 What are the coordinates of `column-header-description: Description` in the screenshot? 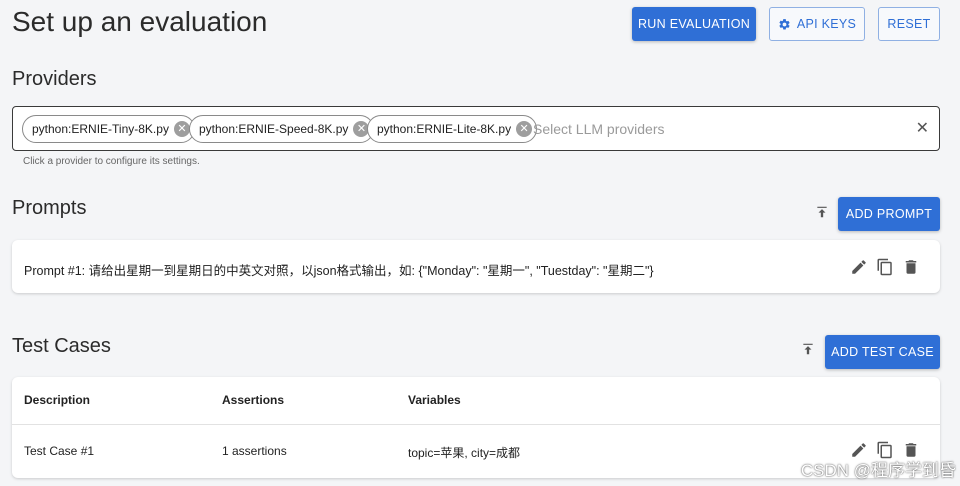 It's located at (57, 400).